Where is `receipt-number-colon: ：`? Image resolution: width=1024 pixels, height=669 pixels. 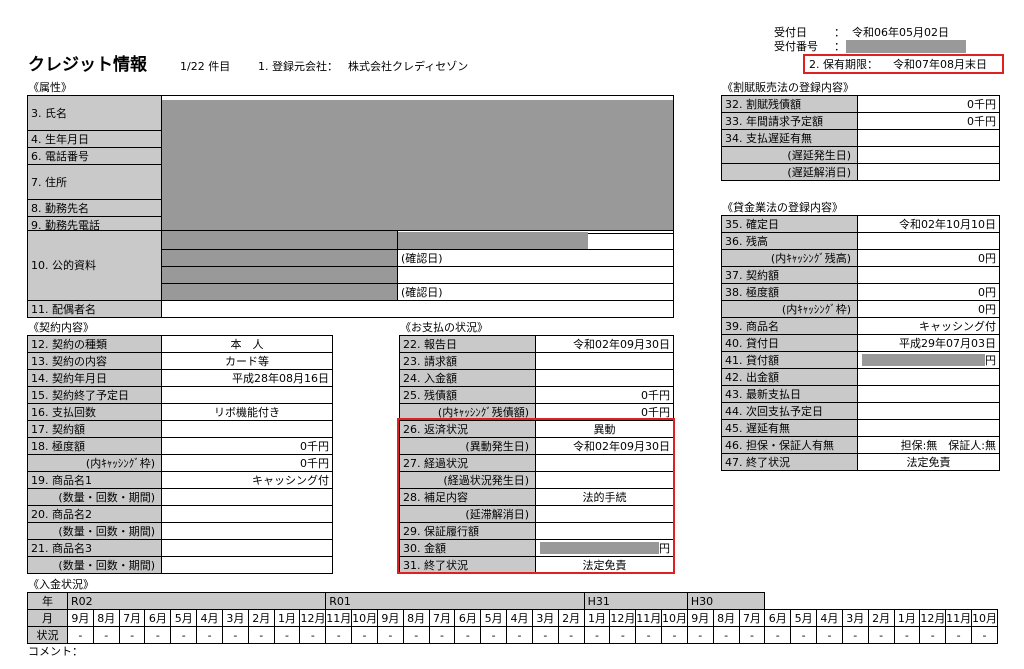 receipt-number-colon: ： is located at coordinates (839, 46).